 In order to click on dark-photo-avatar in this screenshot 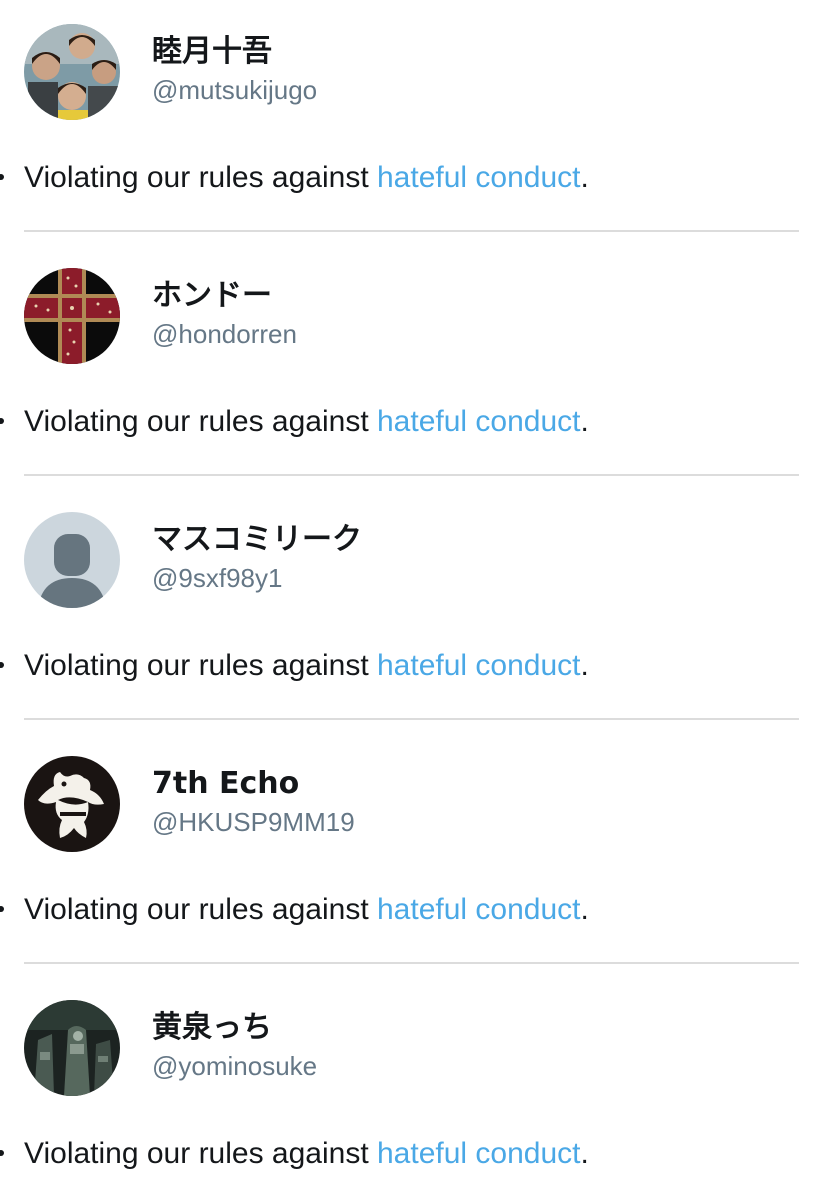, I will do `click(72, 1048)`.